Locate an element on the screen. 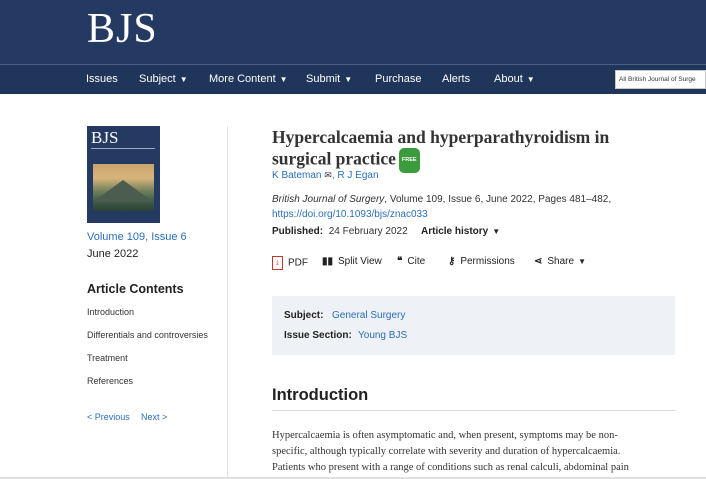 This screenshot has height=479, width=706. author-link: K Bateman is located at coordinates (296, 175).